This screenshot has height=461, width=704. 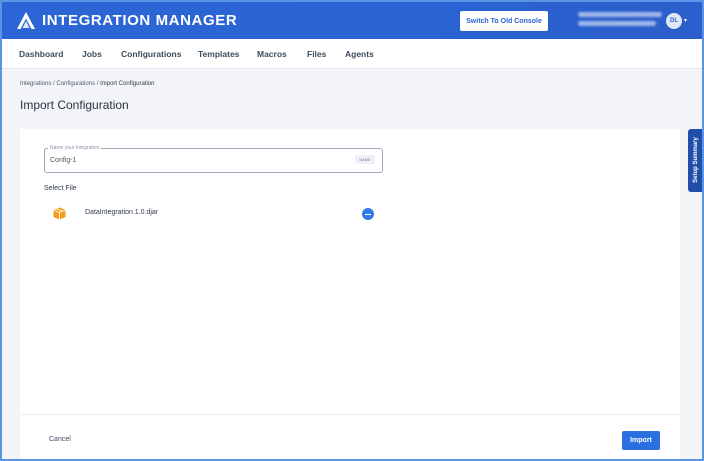 I want to click on chevron-down-icon: ▾, so click(x=685, y=20).